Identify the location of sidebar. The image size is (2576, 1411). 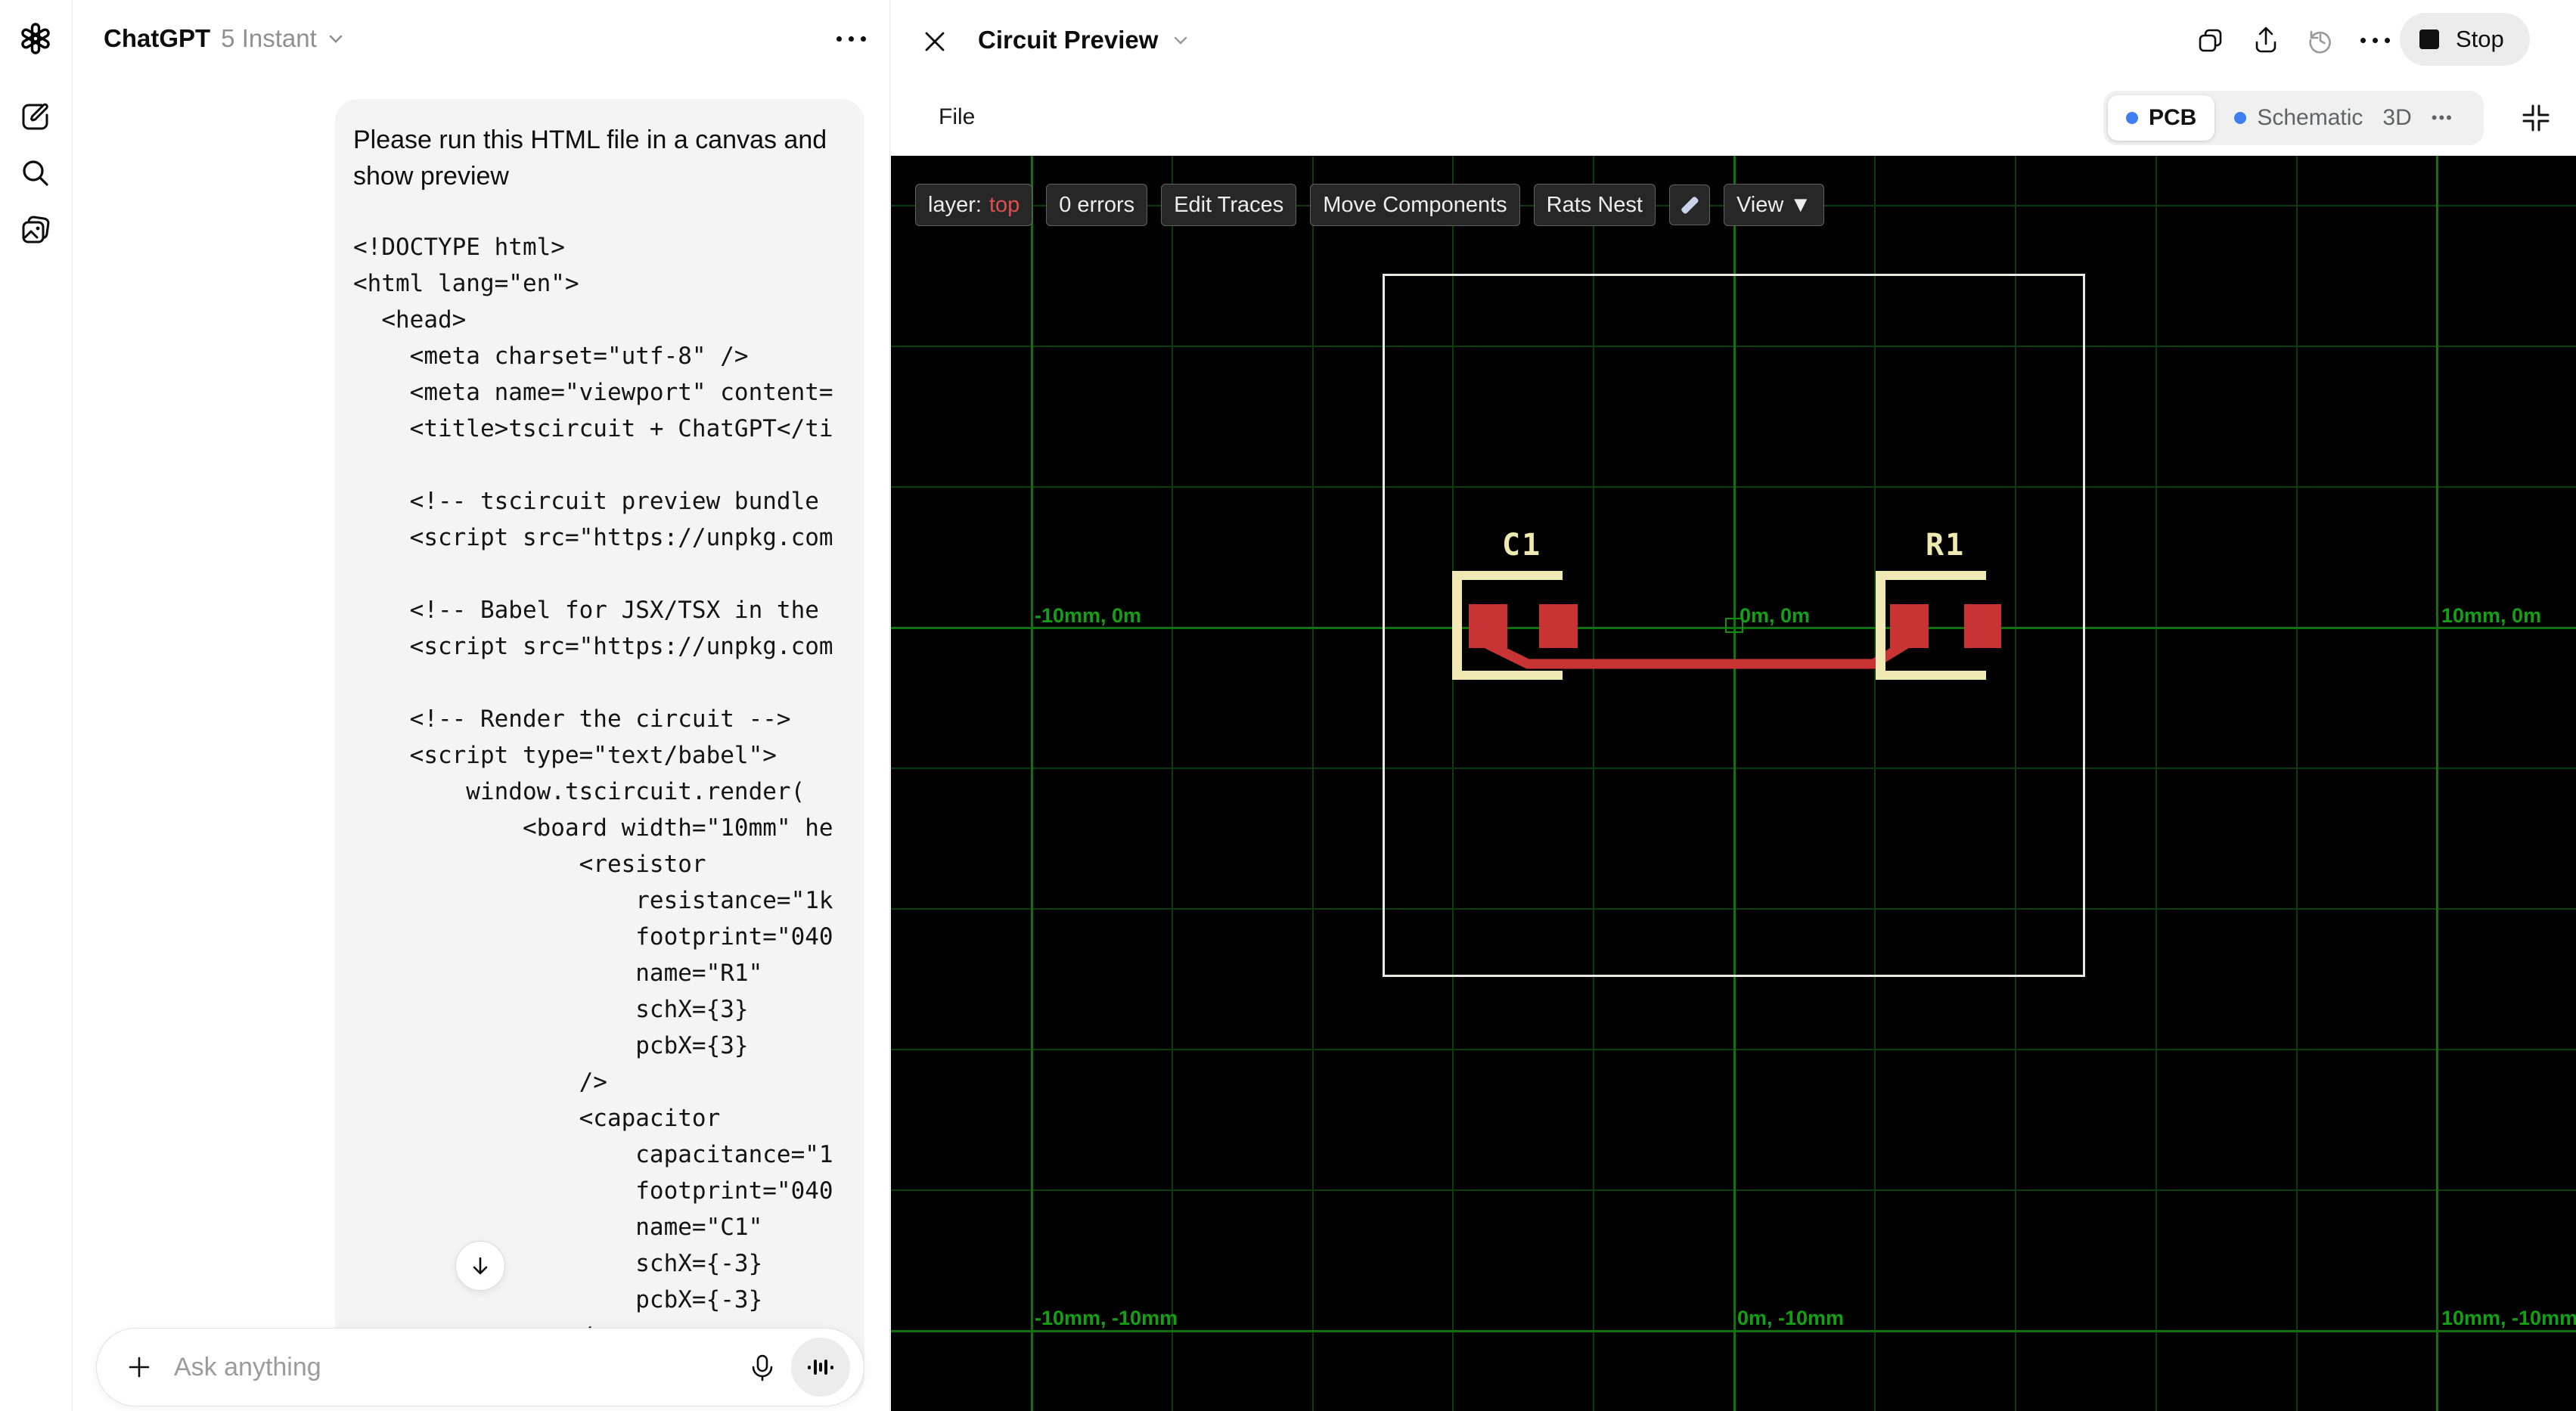
(36, 705).